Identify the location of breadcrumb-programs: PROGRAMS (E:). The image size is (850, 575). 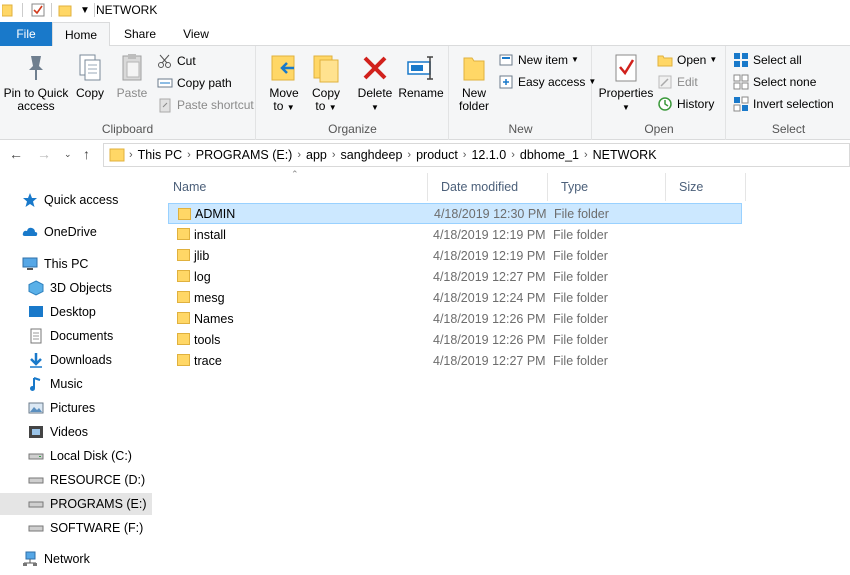
(244, 155).